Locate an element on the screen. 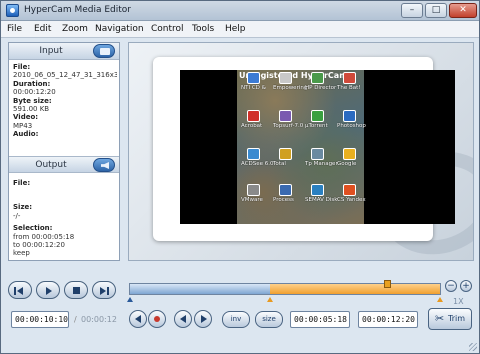 Image resolution: width=480 pixels, height=354 pixels. menu-control: Control is located at coordinates (167, 29).